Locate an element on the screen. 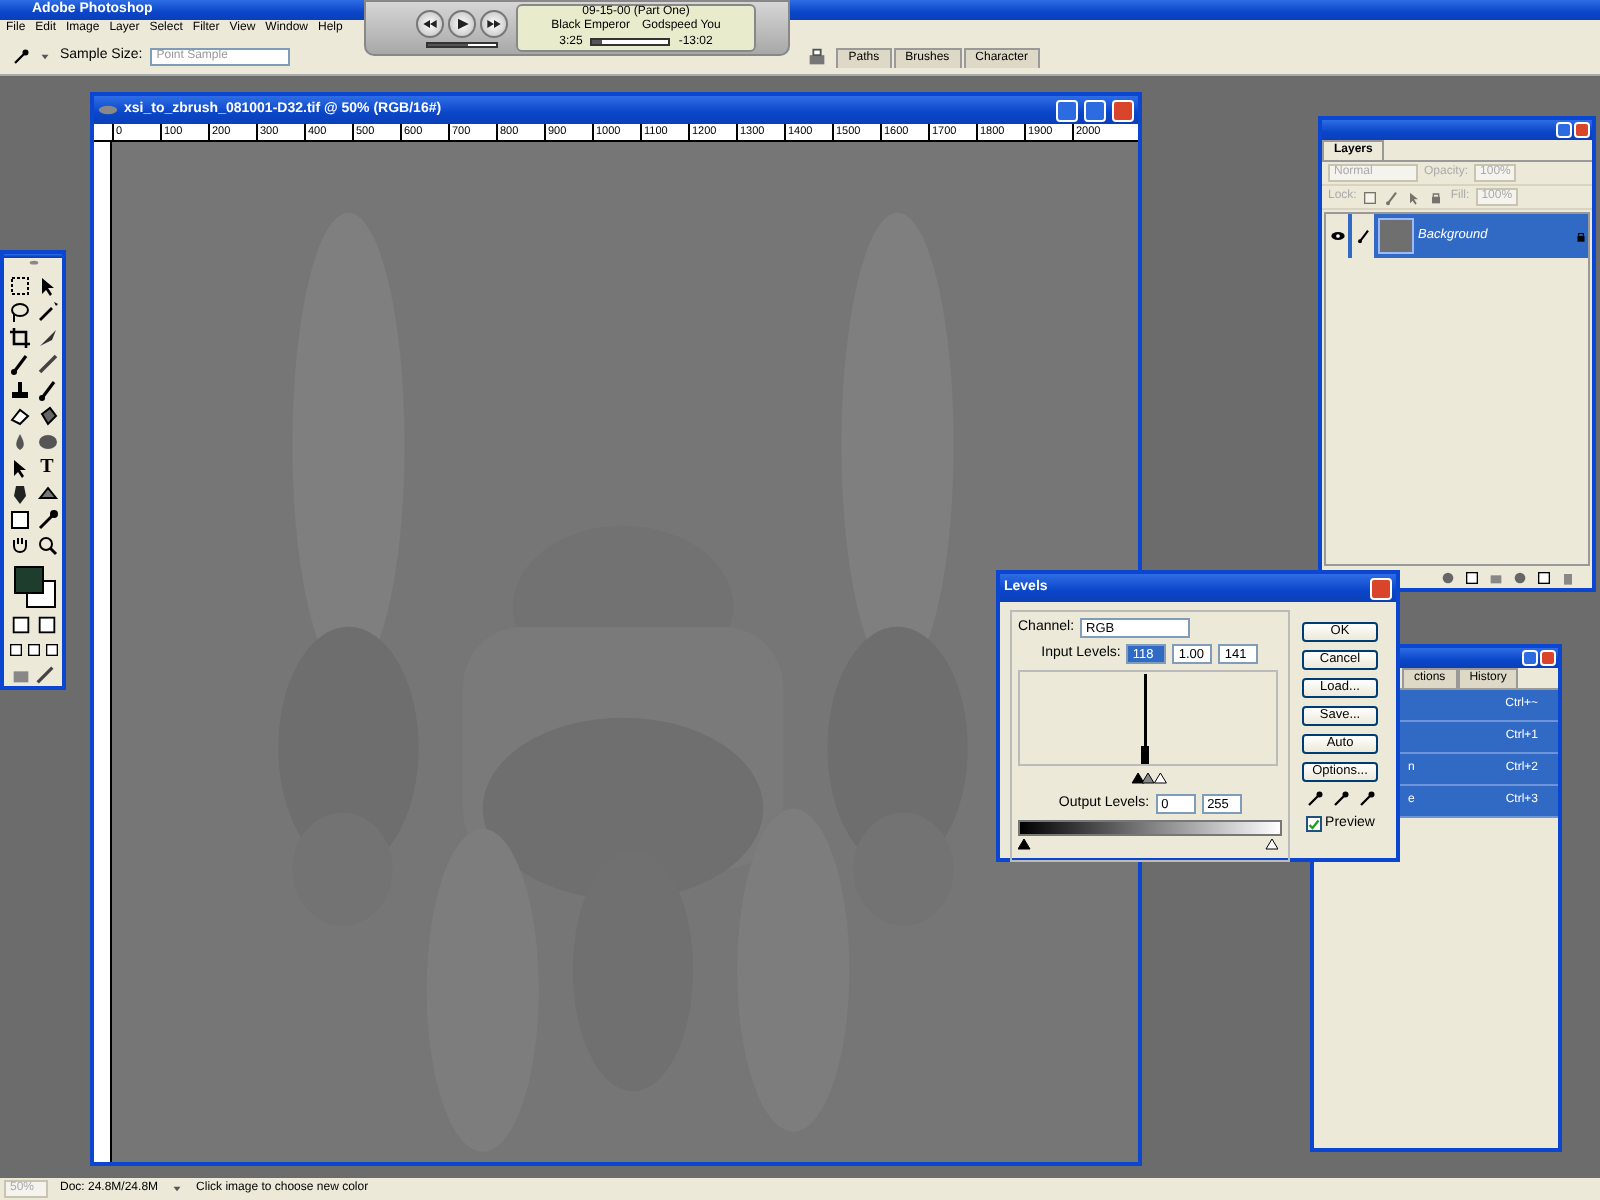 Image resolution: width=1600 pixels, height=1200 pixels. previous-button is located at coordinates (430, 23).